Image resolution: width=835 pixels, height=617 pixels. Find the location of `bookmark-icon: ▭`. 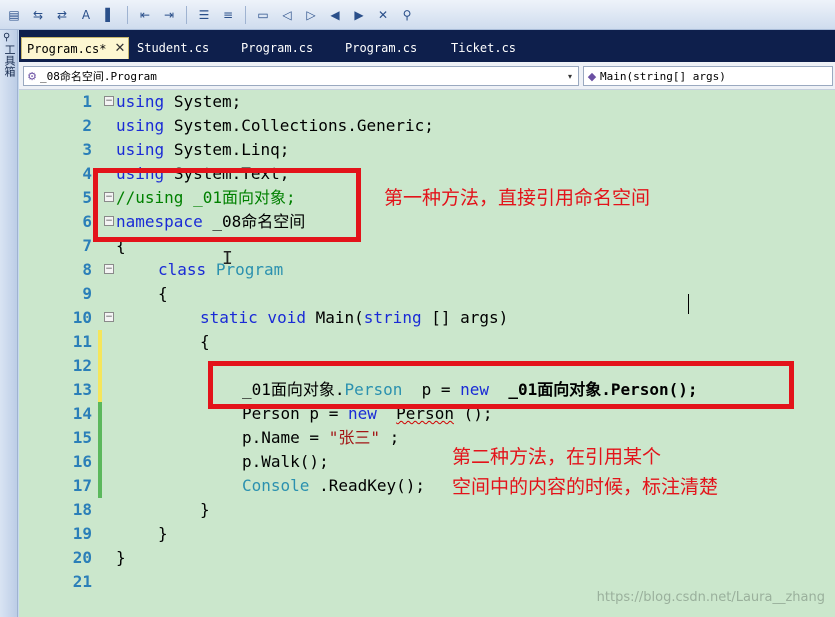

bookmark-icon: ▭ is located at coordinates (263, 15).